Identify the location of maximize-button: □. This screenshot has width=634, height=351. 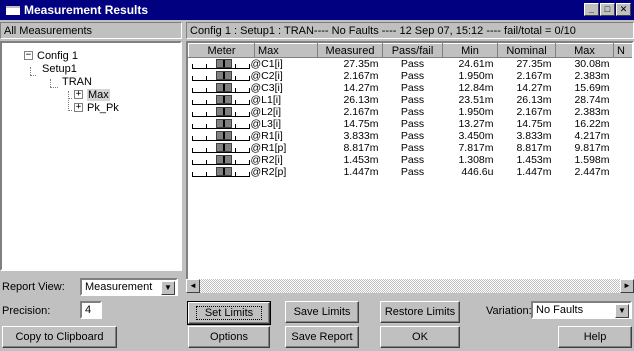
(607, 9).